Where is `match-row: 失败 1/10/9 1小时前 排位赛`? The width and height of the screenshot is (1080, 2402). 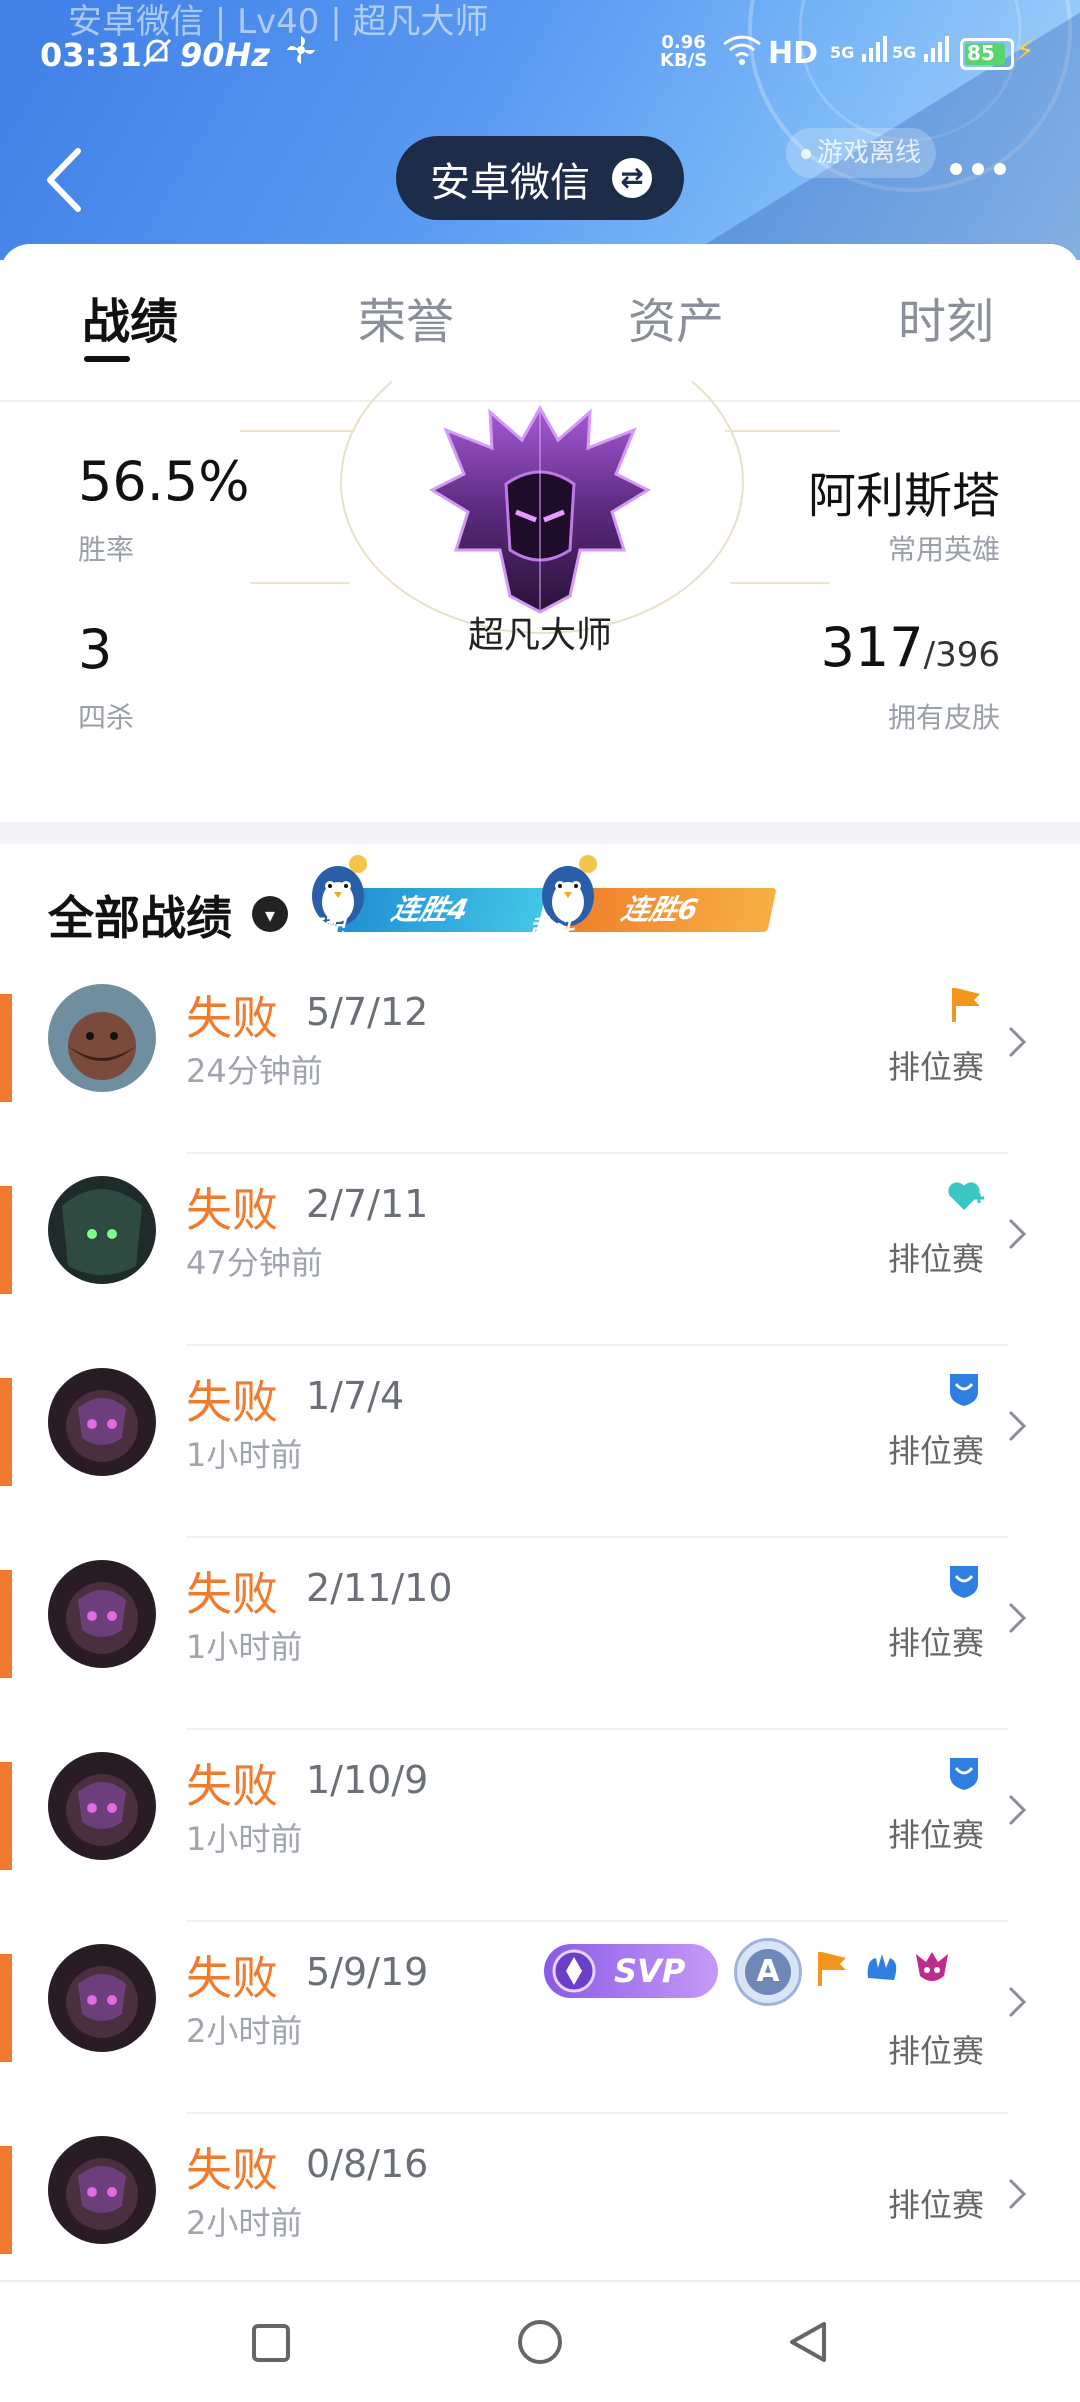
match-row: 失败 1/10/9 1小时前 排位赛 is located at coordinates (540, 1826).